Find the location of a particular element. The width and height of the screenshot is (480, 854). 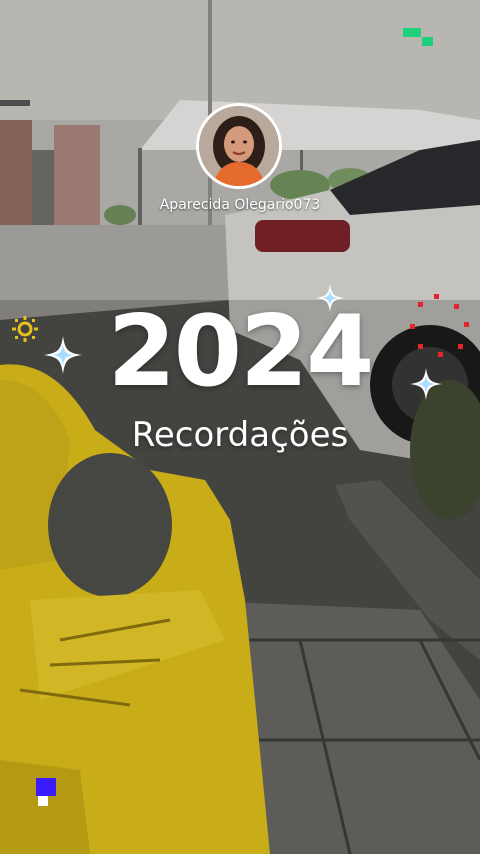

blue-white-pixel-blocks-icon is located at coordinates (46, 792).